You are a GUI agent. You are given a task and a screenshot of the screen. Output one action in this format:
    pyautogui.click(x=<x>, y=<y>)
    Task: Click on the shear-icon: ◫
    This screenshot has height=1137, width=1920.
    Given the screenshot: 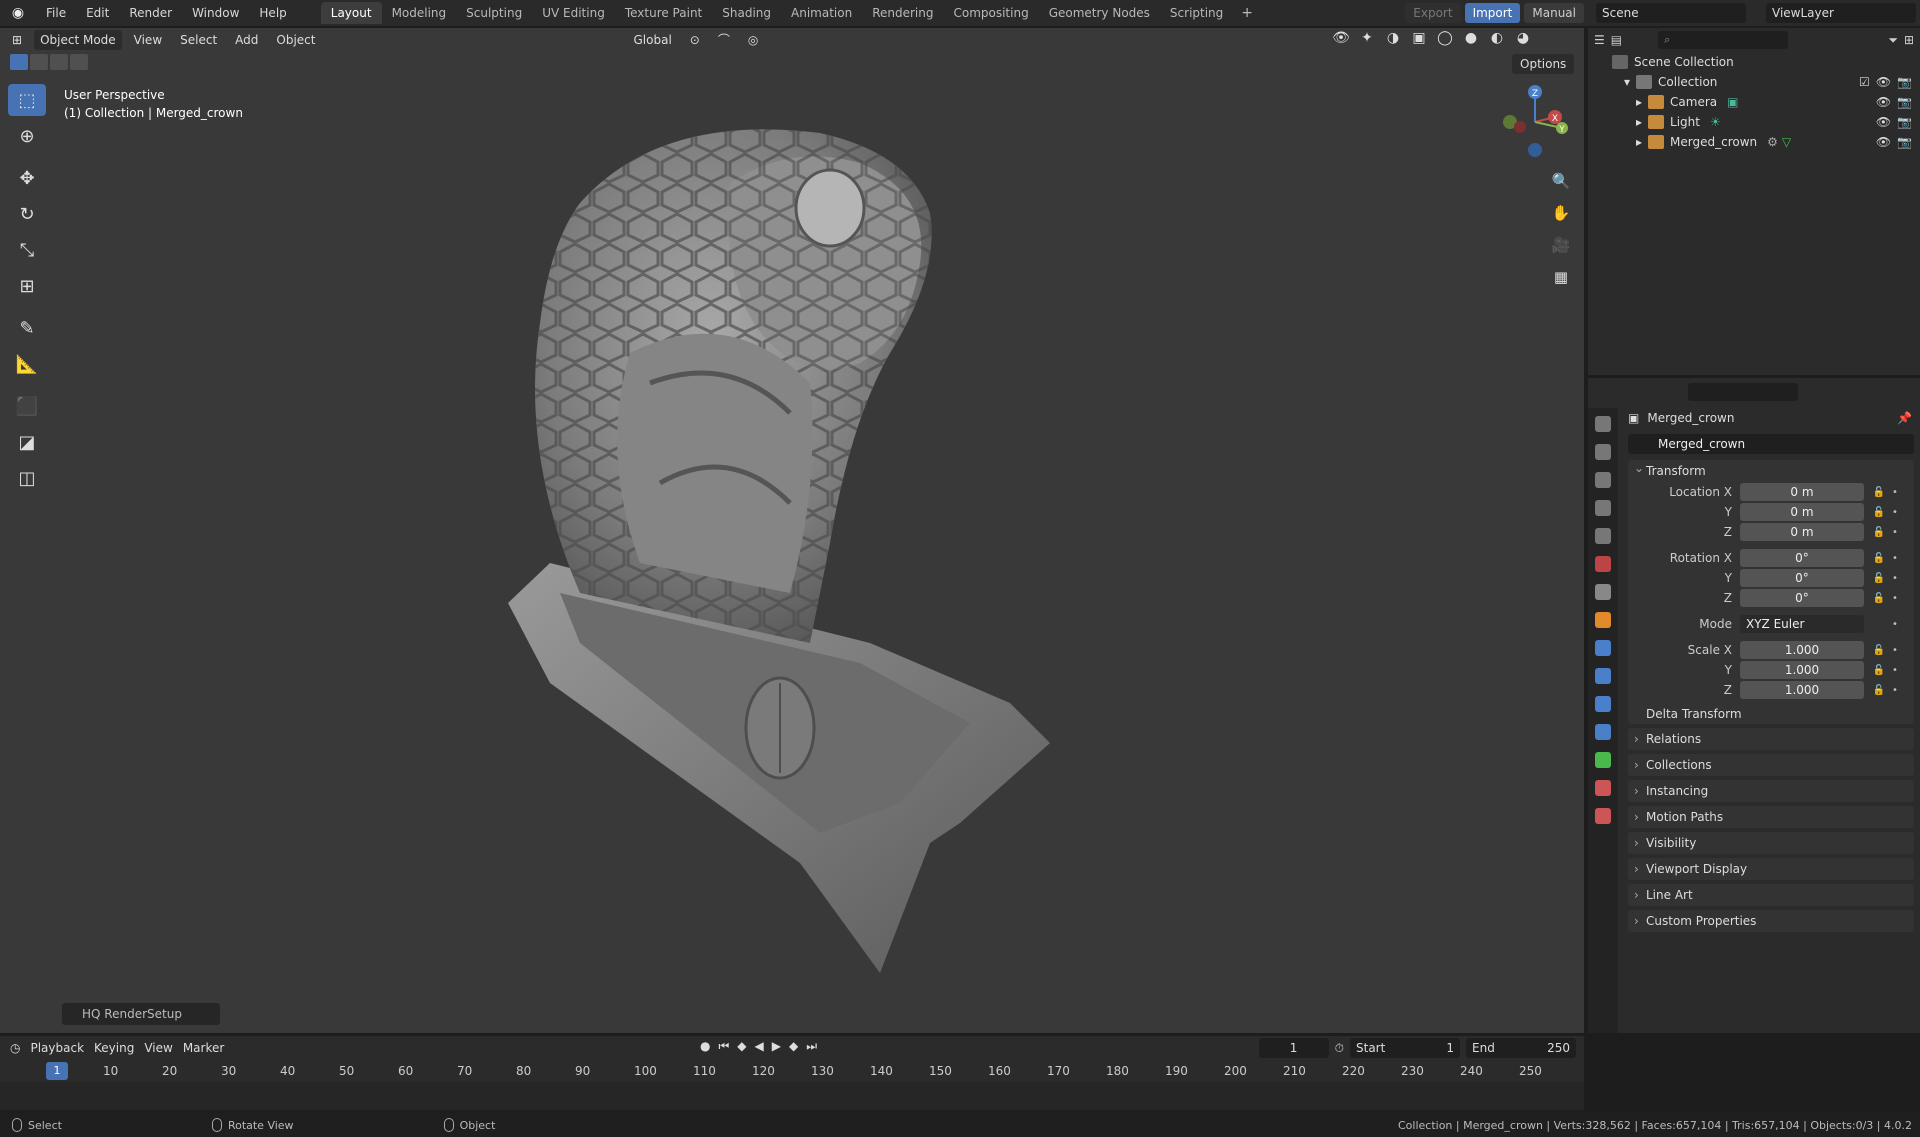 What is the action you would take?
    pyautogui.click(x=27, y=478)
    